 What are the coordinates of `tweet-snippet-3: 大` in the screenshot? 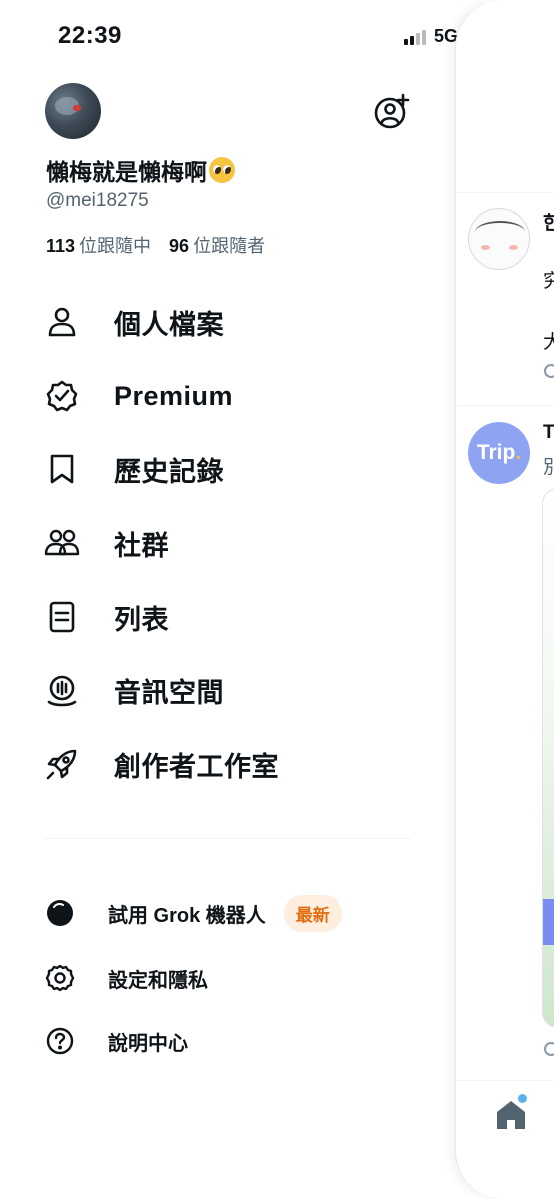 It's located at (548, 340).